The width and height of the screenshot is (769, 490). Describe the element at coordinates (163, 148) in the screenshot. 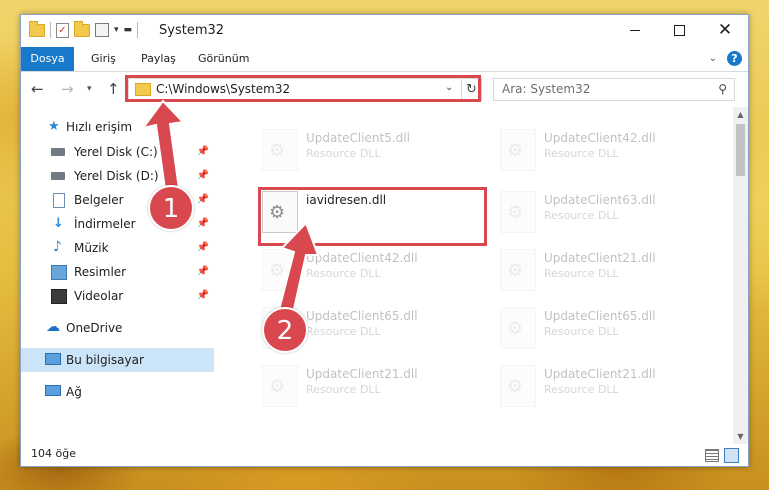

I see `step1-arrow` at that location.